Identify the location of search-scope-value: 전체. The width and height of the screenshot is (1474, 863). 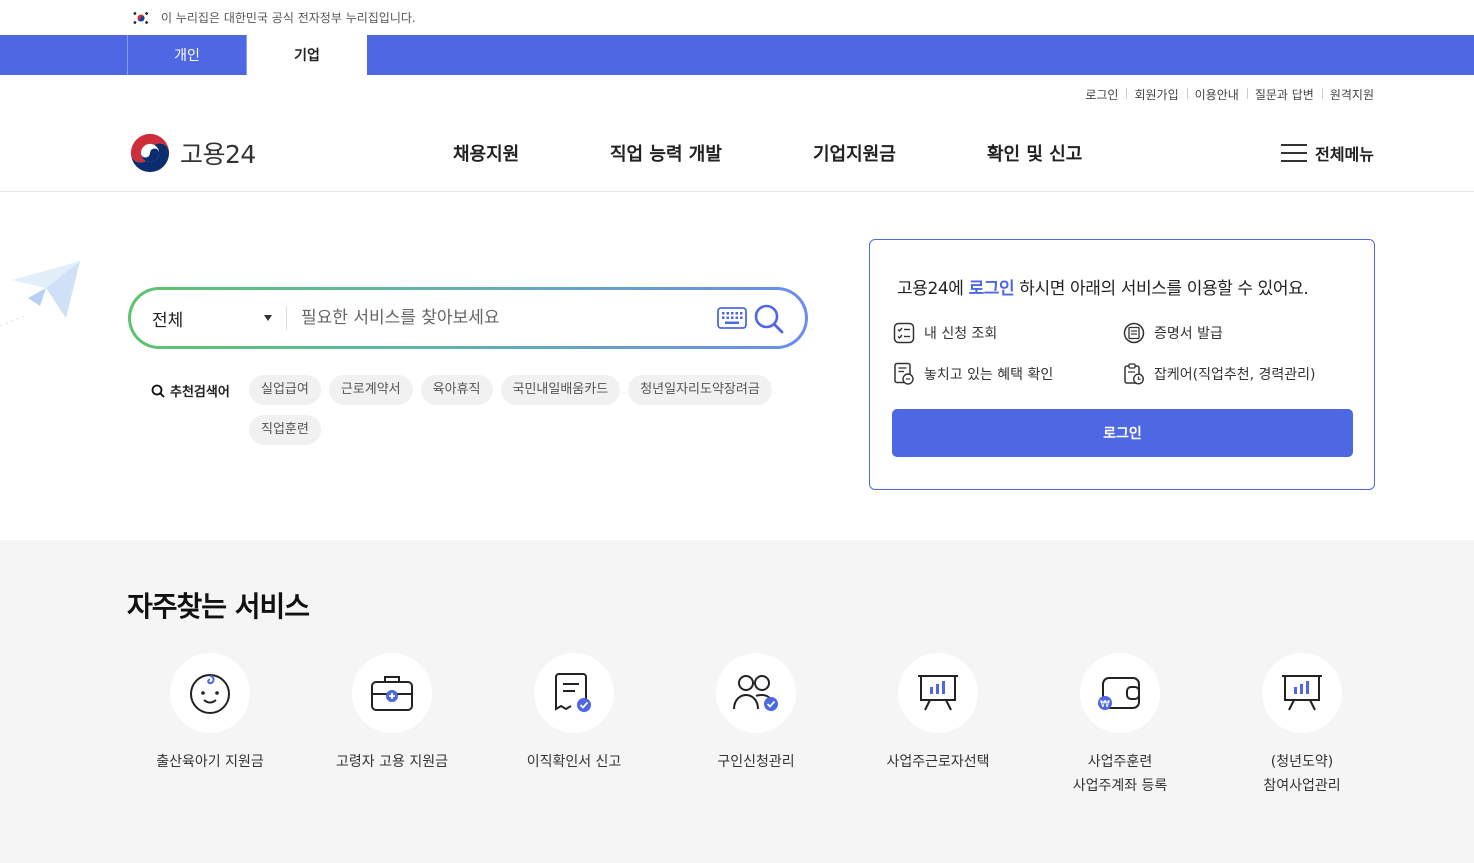
(168, 320).